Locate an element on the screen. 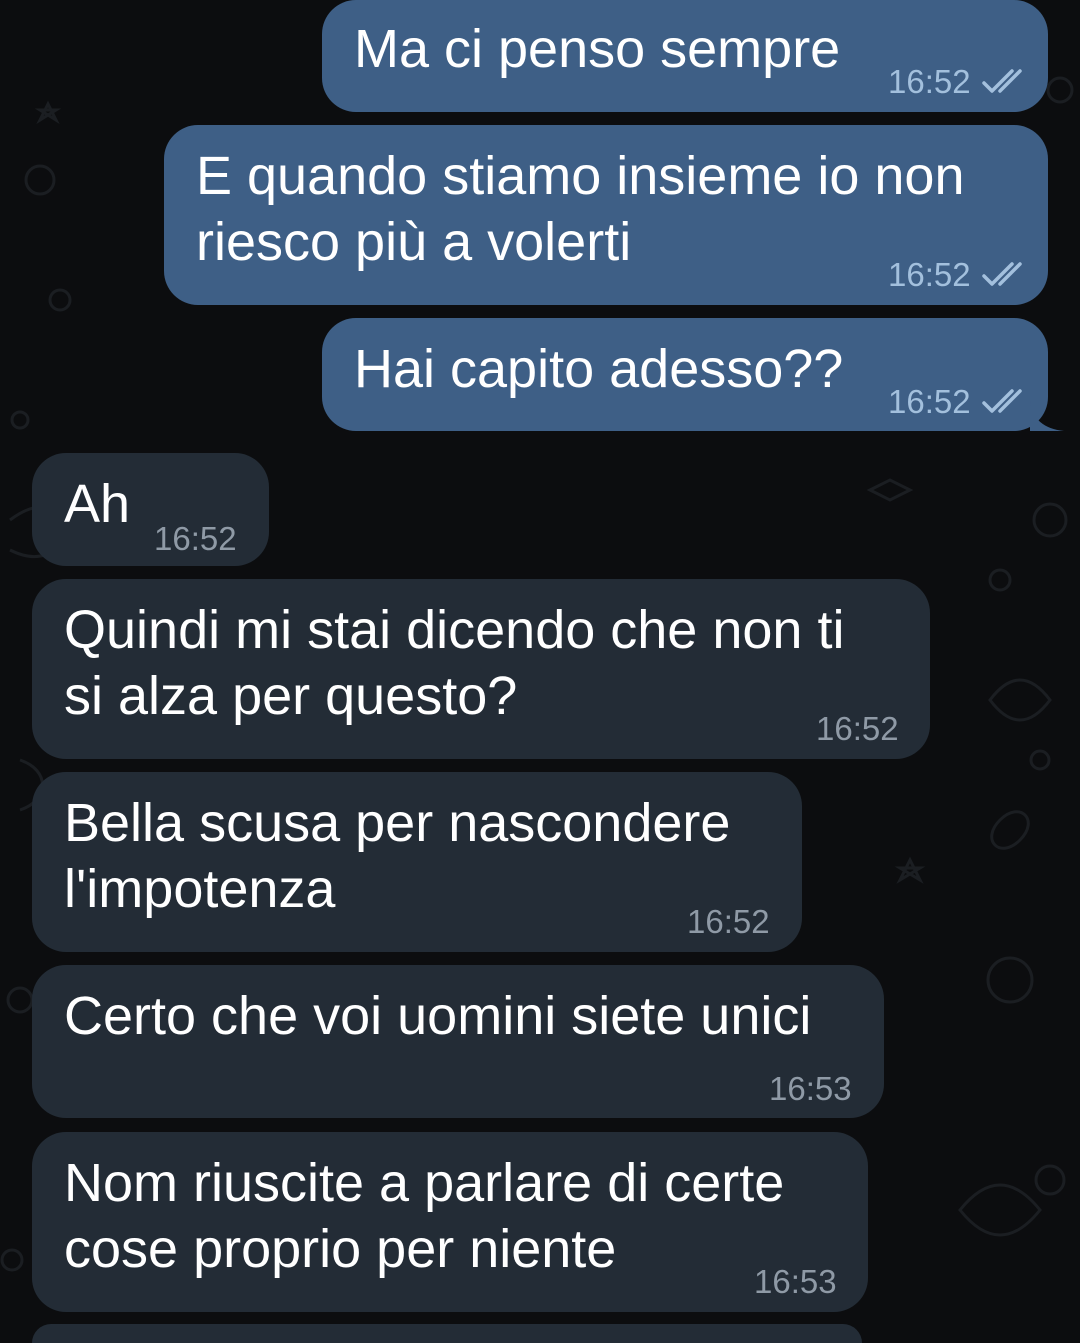 The height and width of the screenshot is (1343, 1080). incoming-message-bubble: Certo che voi uomini siete unici 16:53 is located at coordinates (458, 1041).